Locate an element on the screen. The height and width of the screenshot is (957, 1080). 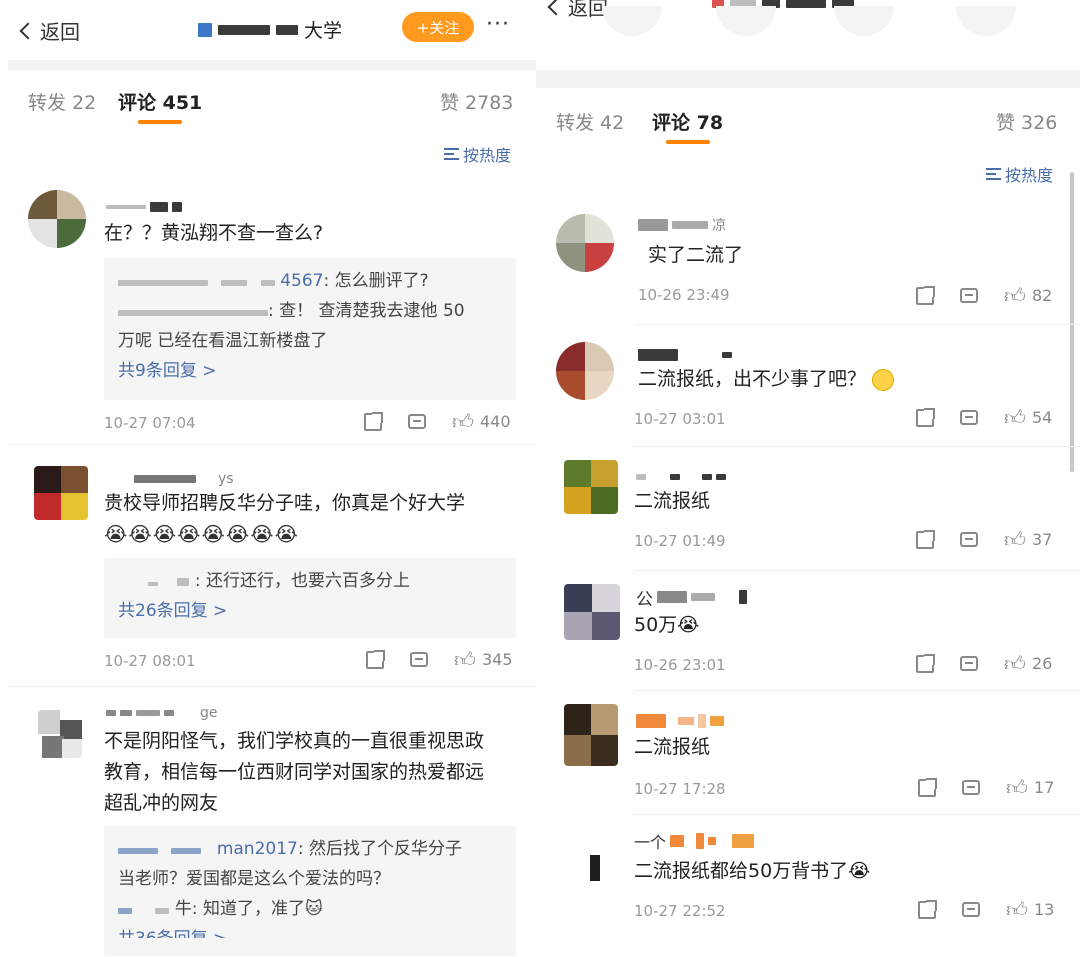
like-count: 13 is located at coordinates (1044, 909).